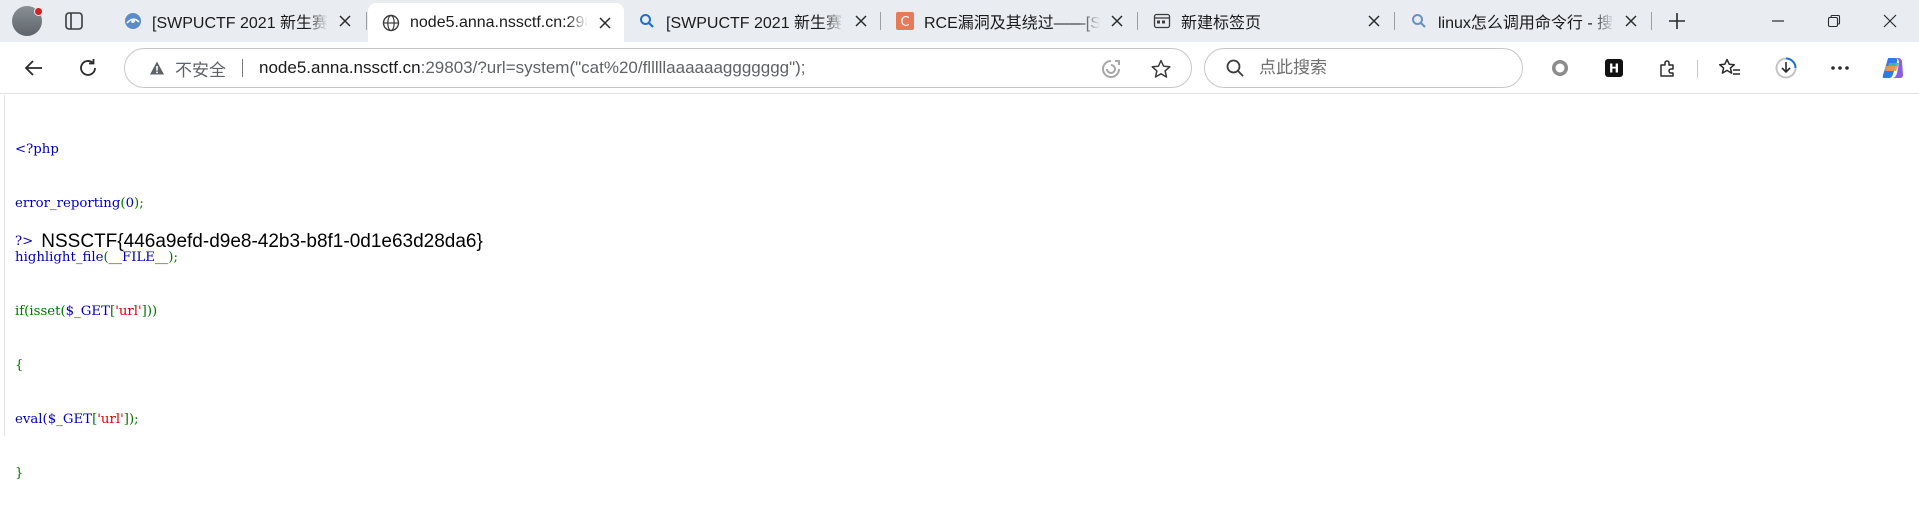  Describe the element at coordinates (1012, 23) in the screenshot. I see `tab-title: RCE漏洞及其绕过——[SWPUCTF 2021` at that location.